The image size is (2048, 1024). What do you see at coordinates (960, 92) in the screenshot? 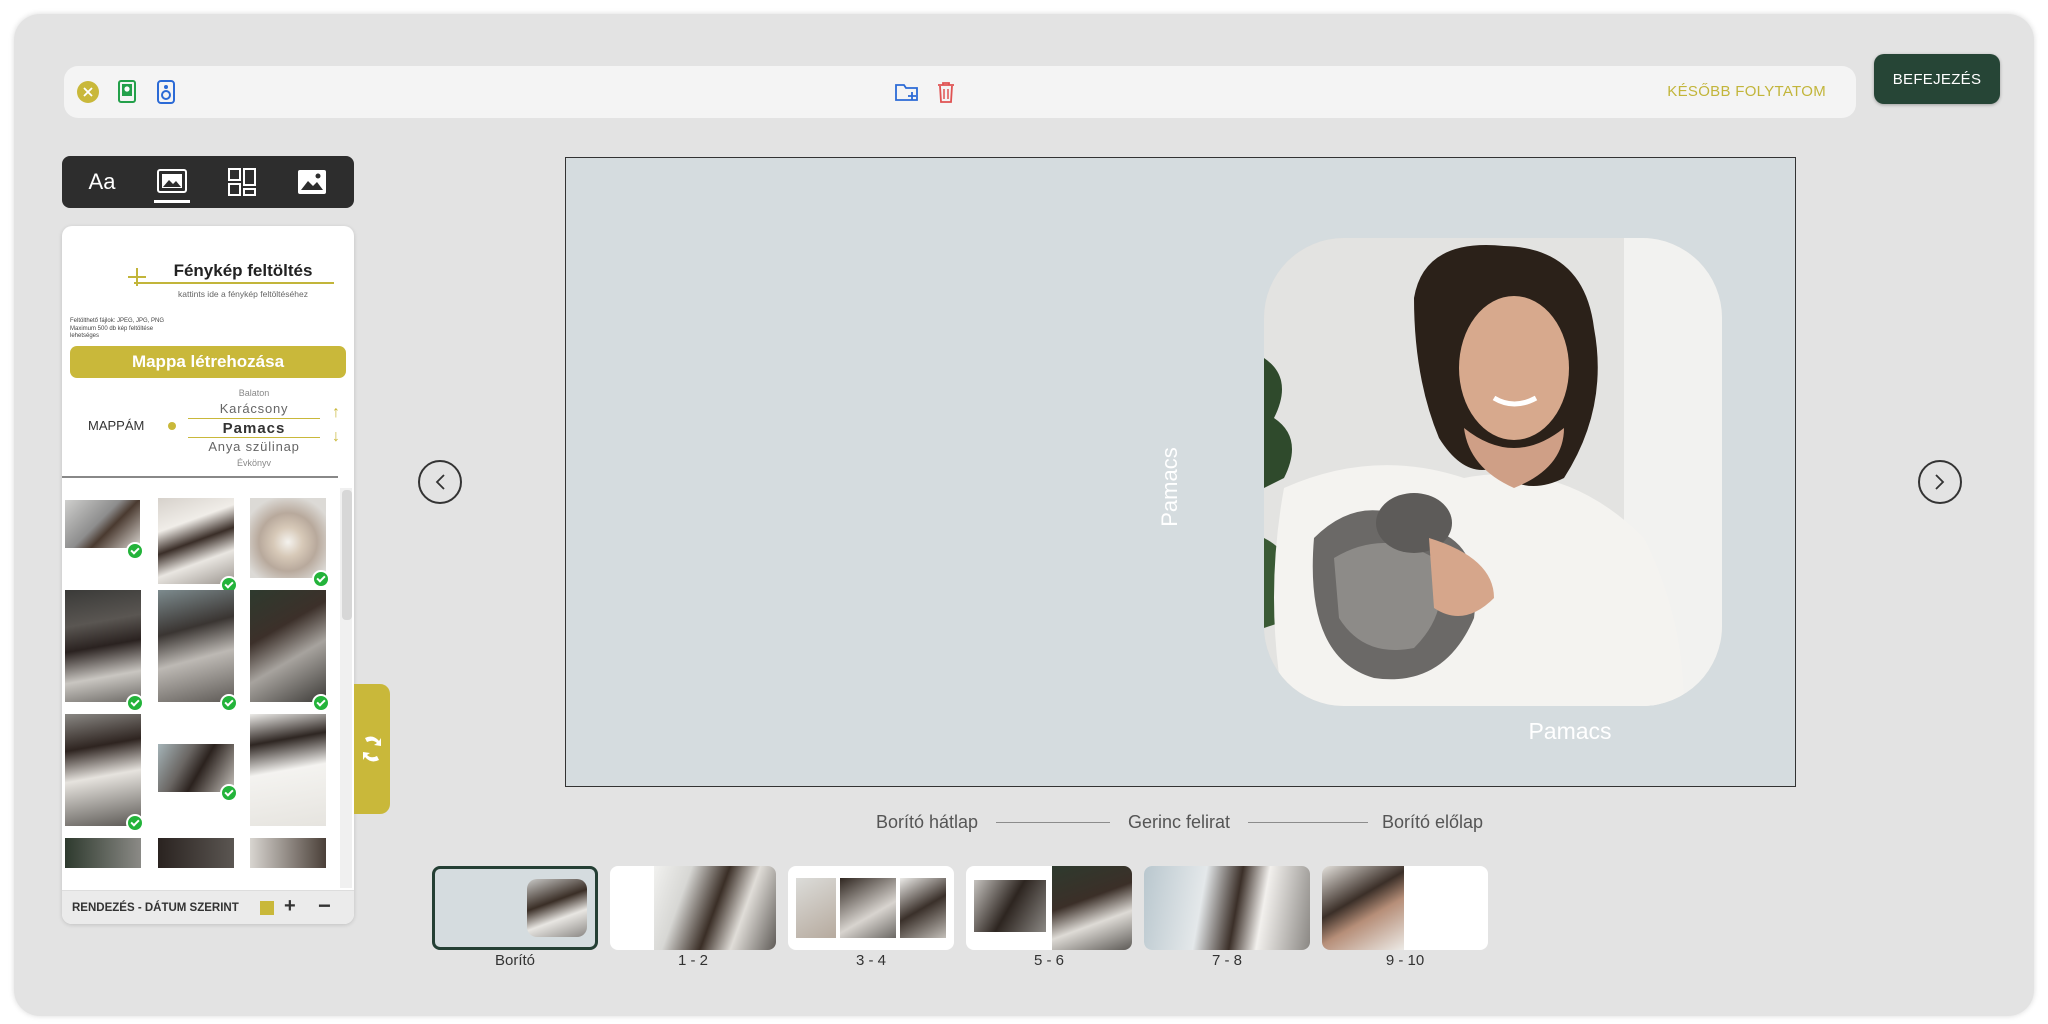
I see `top-bar: KÉSŐBB FOLYTATOM` at bounding box center [960, 92].